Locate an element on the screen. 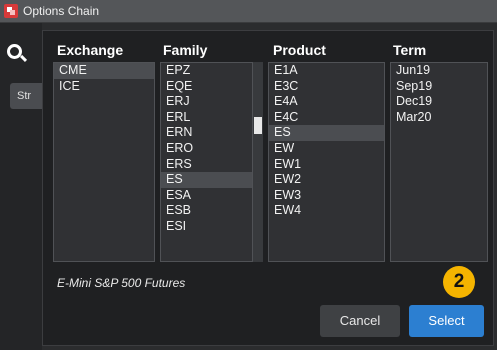 The width and height of the screenshot is (497, 350). title-bar: Options Chain is located at coordinates (248, 11).